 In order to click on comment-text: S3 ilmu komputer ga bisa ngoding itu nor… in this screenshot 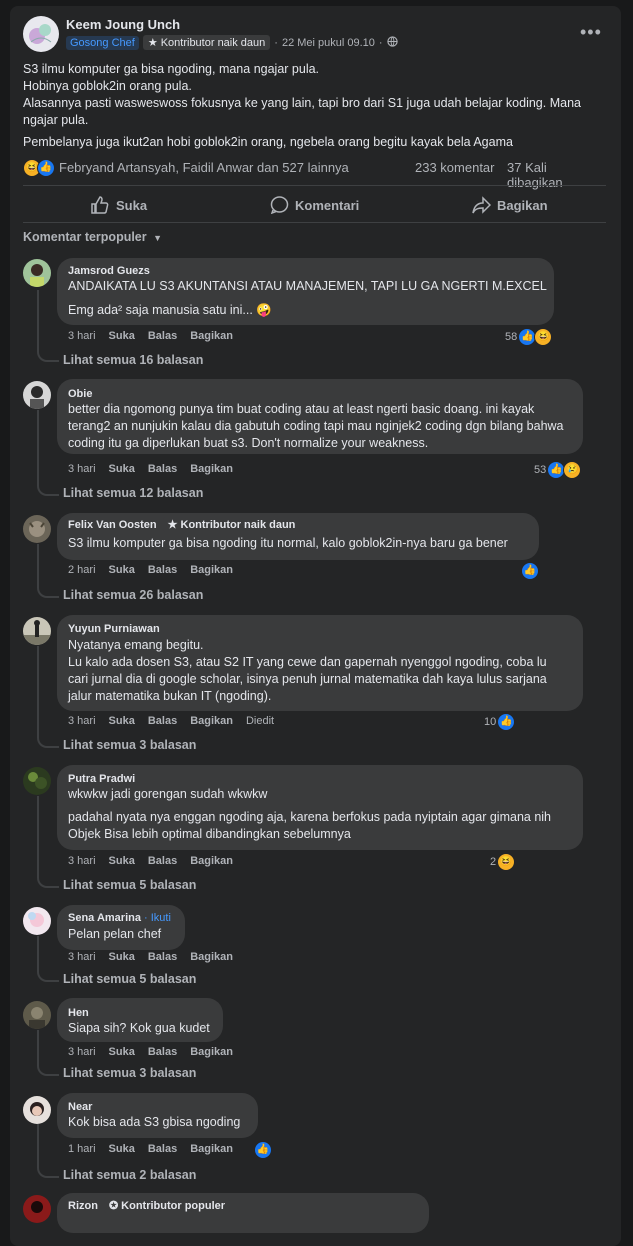, I will do `click(288, 543)`.